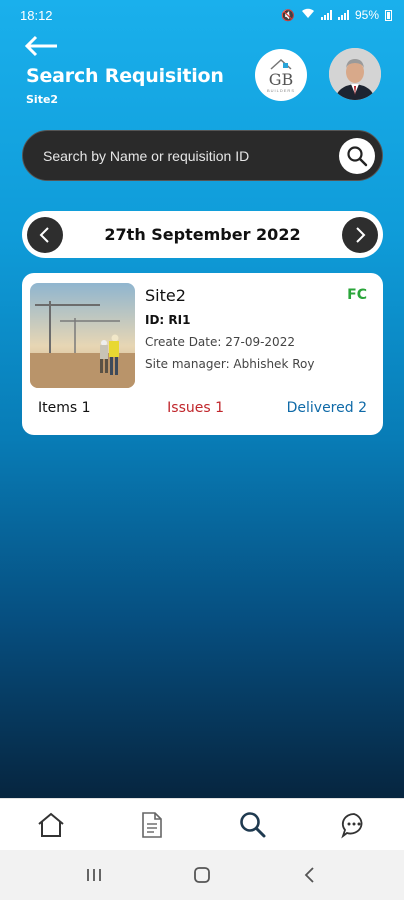 This screenshot has width=404, height=900. I want to click on search-bar, so click(202, 155).